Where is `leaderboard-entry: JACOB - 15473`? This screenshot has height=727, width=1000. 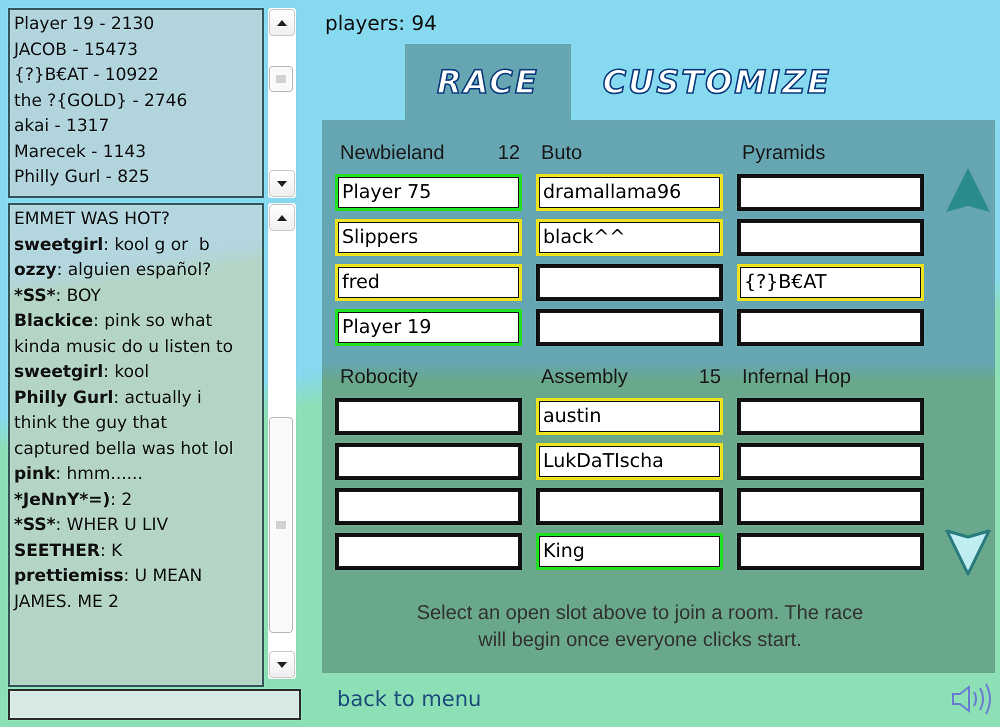
leaderboard-entry: JACOB - 15473 is located at coordinates (76, 50).